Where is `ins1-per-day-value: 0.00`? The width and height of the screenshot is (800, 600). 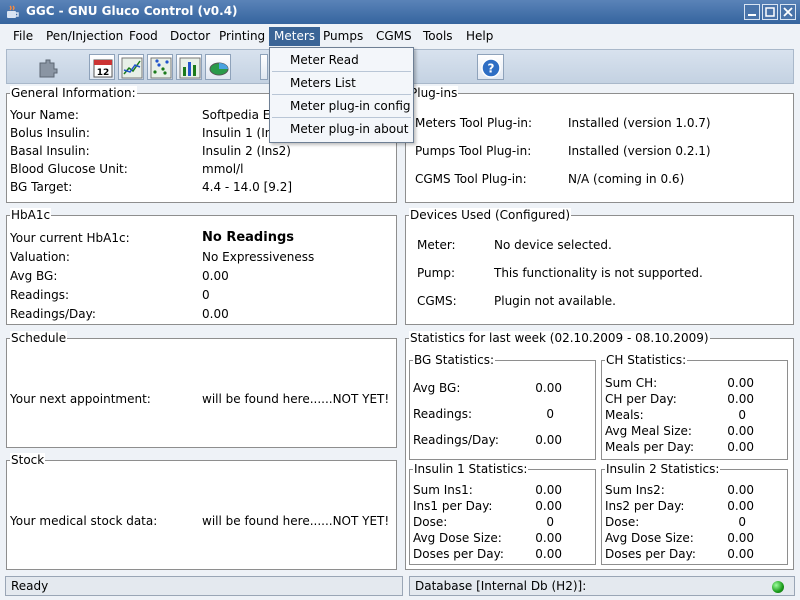
ins1-per-day-value: 0.00 is located at coordinates (548, 506).